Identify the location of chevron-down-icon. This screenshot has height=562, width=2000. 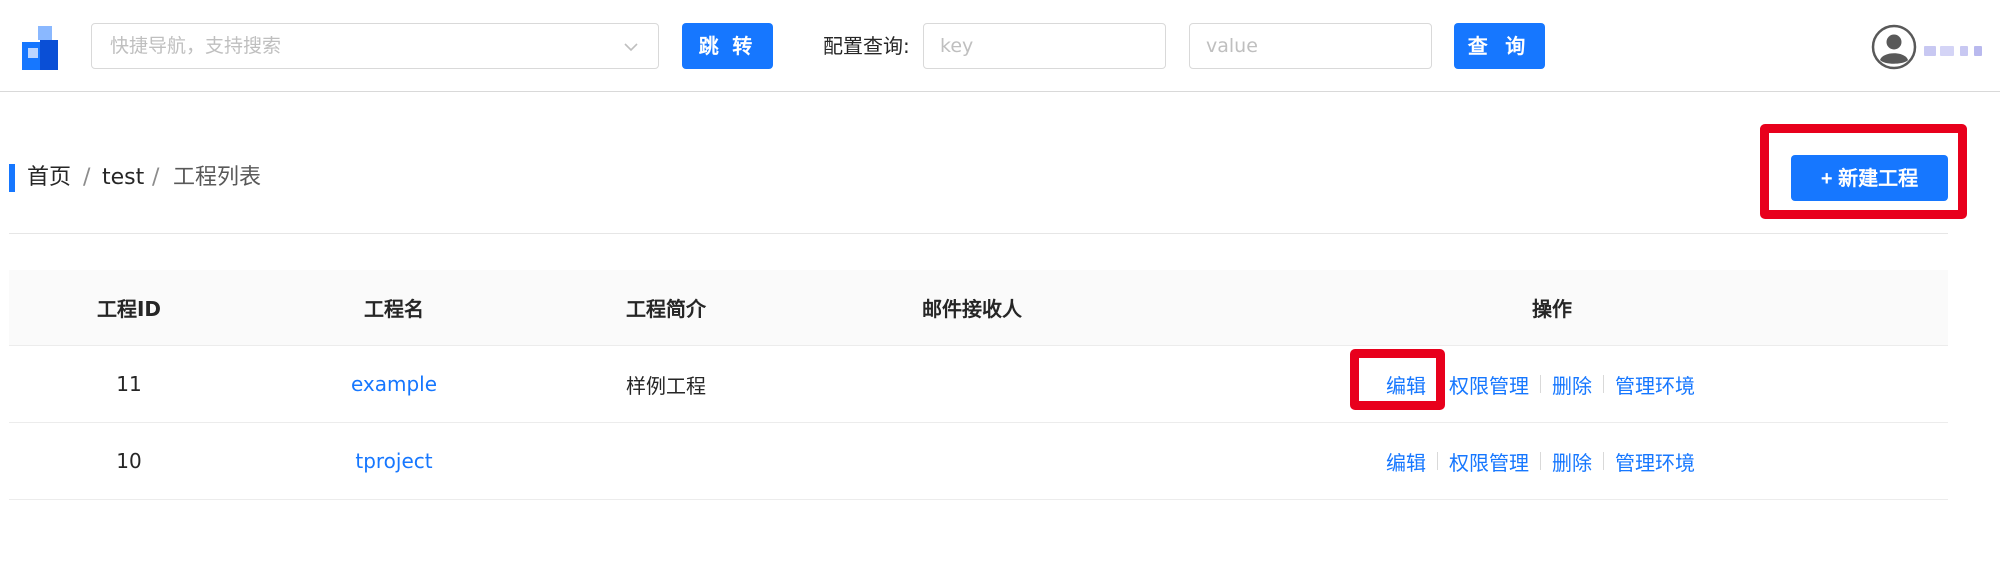
(631, 47).